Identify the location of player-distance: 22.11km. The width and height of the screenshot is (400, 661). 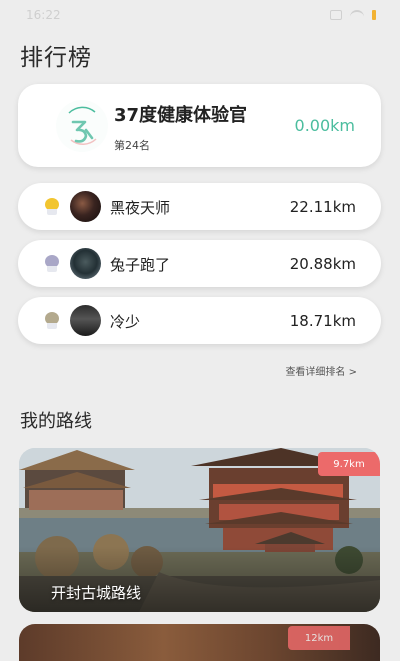
(322, 207).